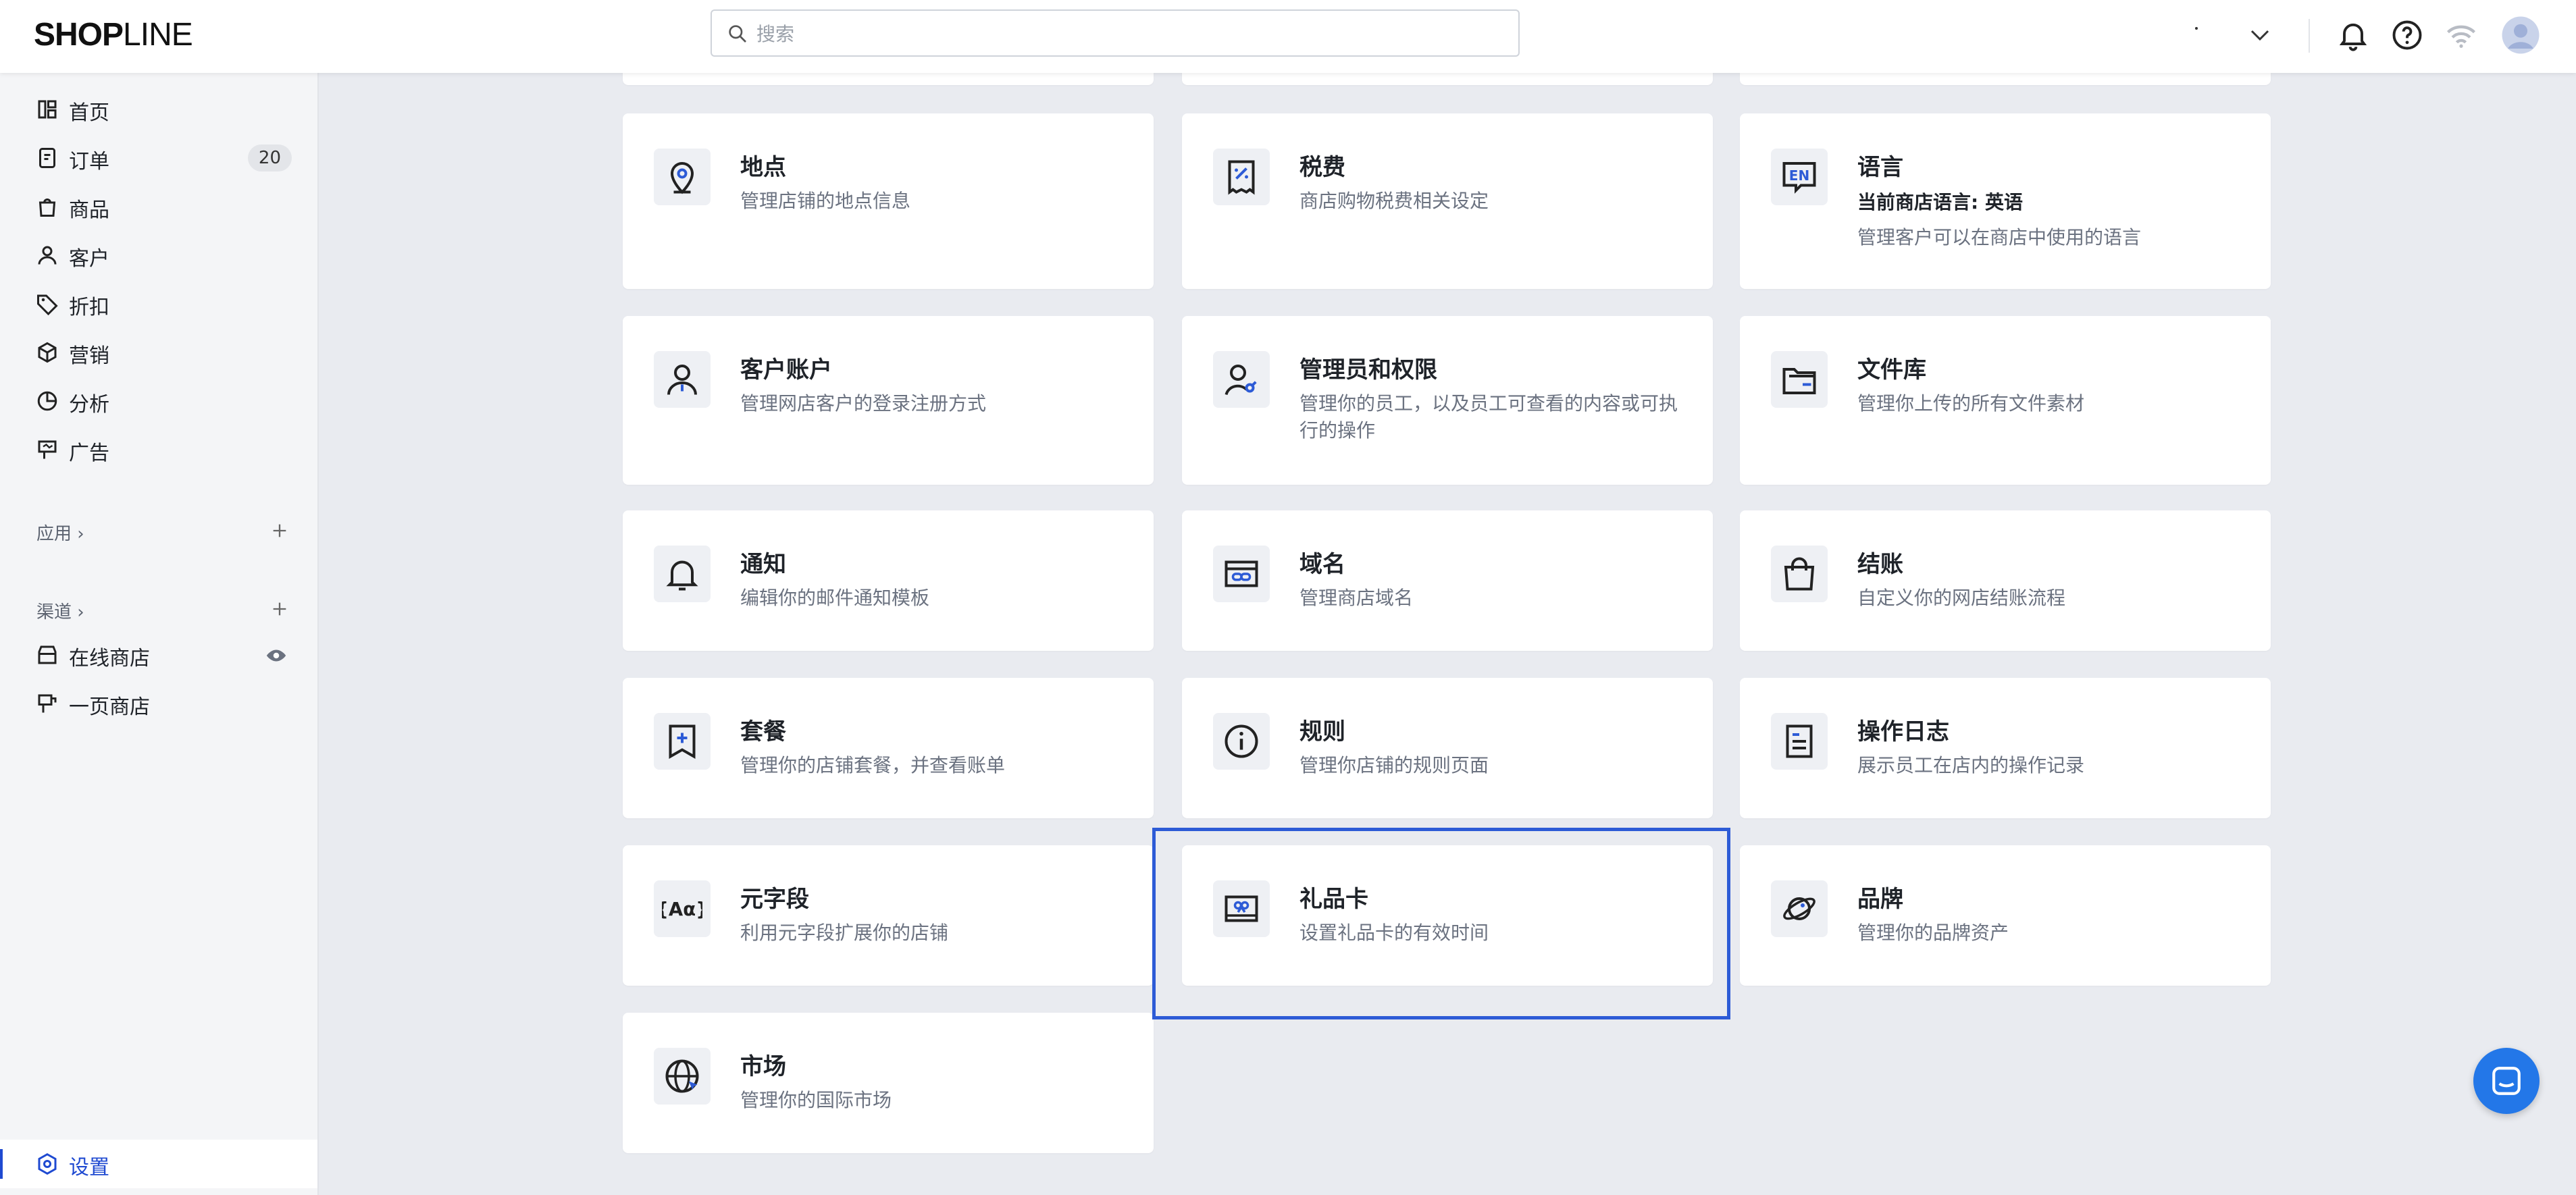  Describe the element at coordinates (2407, 35) in the screenshot. I see `help-icon` at that location.